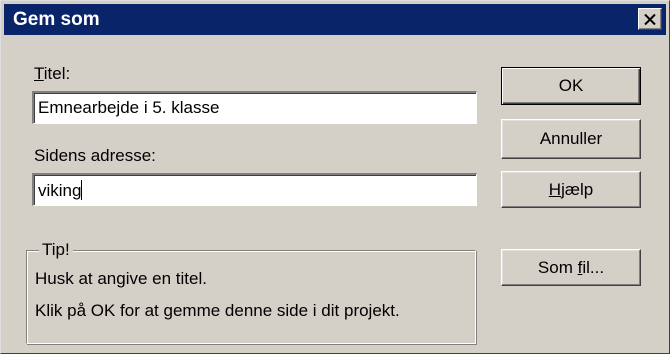  I want to click on window-title: Gem som, so click(56, 19).